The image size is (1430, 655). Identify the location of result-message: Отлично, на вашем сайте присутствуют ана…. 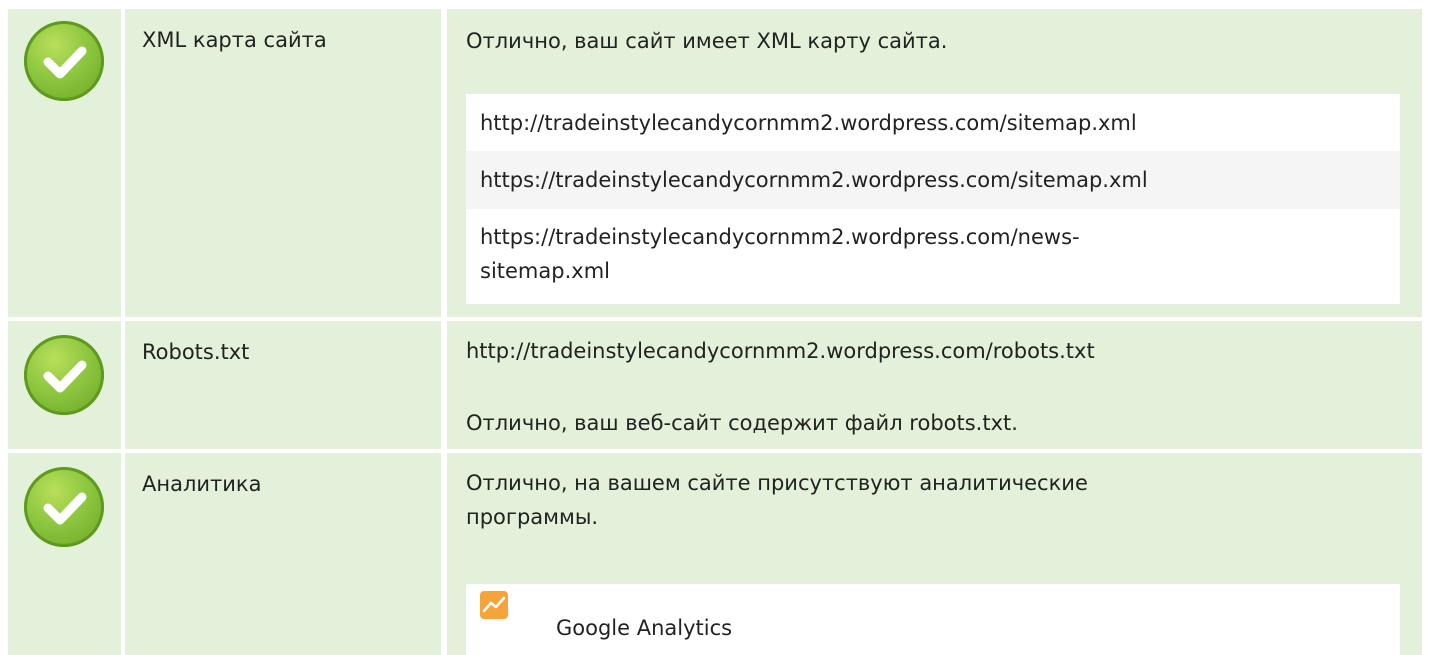
(777, 500).